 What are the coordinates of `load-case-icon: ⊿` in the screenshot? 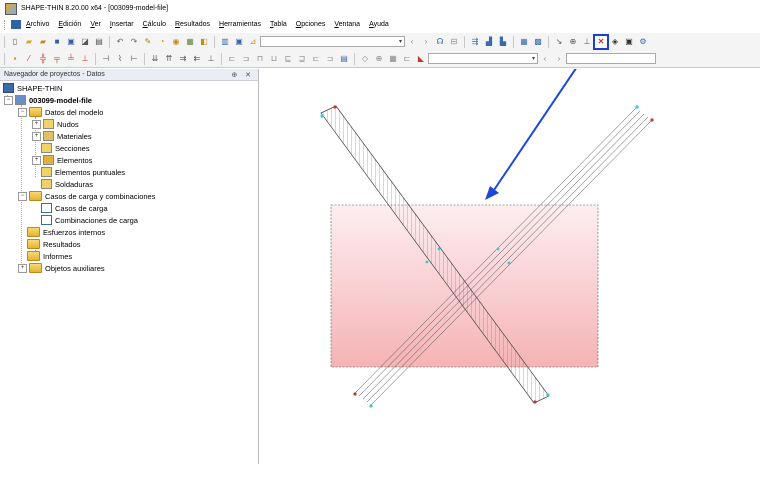 It's located at (253, 42).